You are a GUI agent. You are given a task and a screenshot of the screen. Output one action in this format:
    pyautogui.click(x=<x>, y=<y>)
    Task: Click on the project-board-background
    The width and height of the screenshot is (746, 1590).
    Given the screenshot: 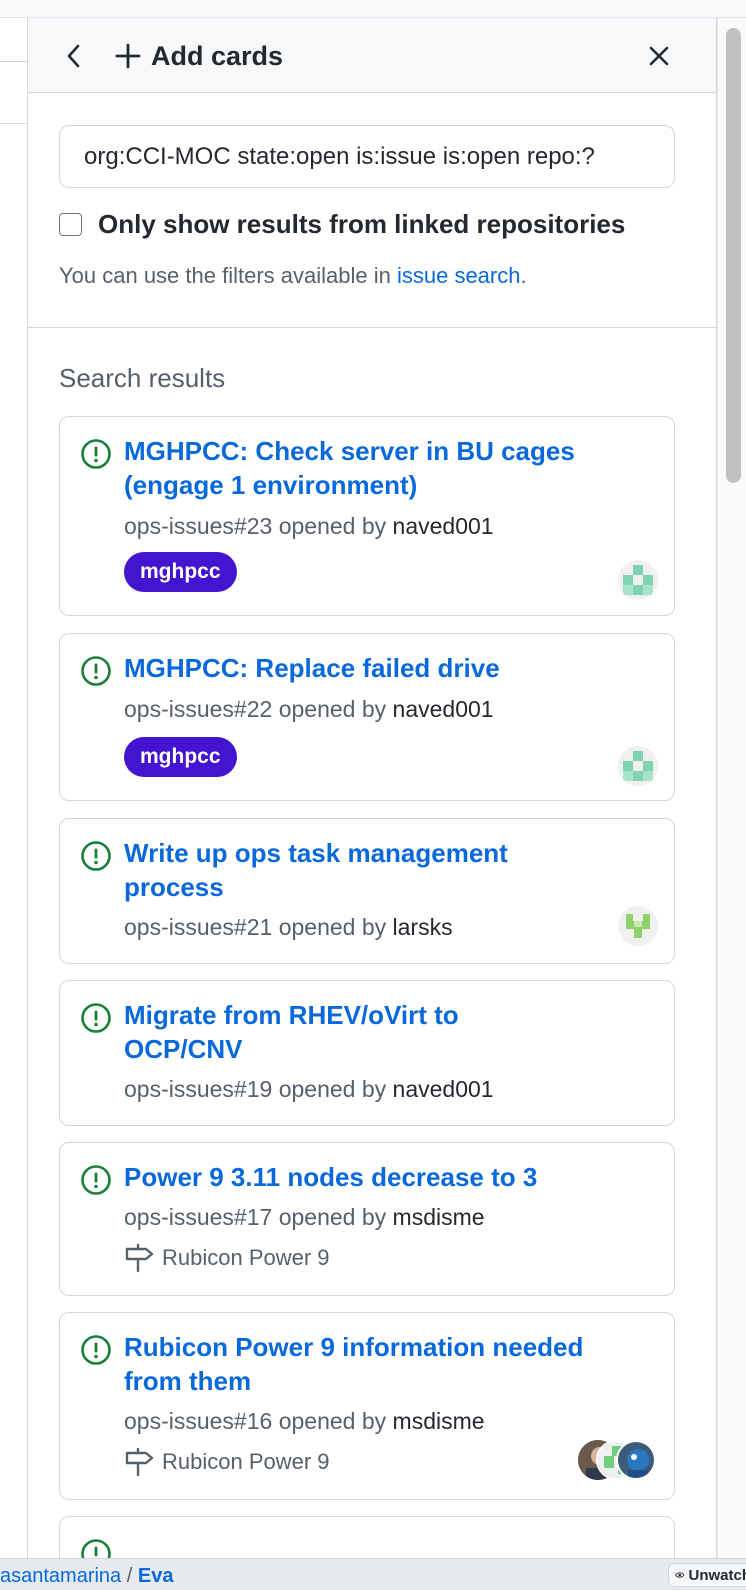 What is the action you would take?
    pyautogui.click(x=14, y=788)
    